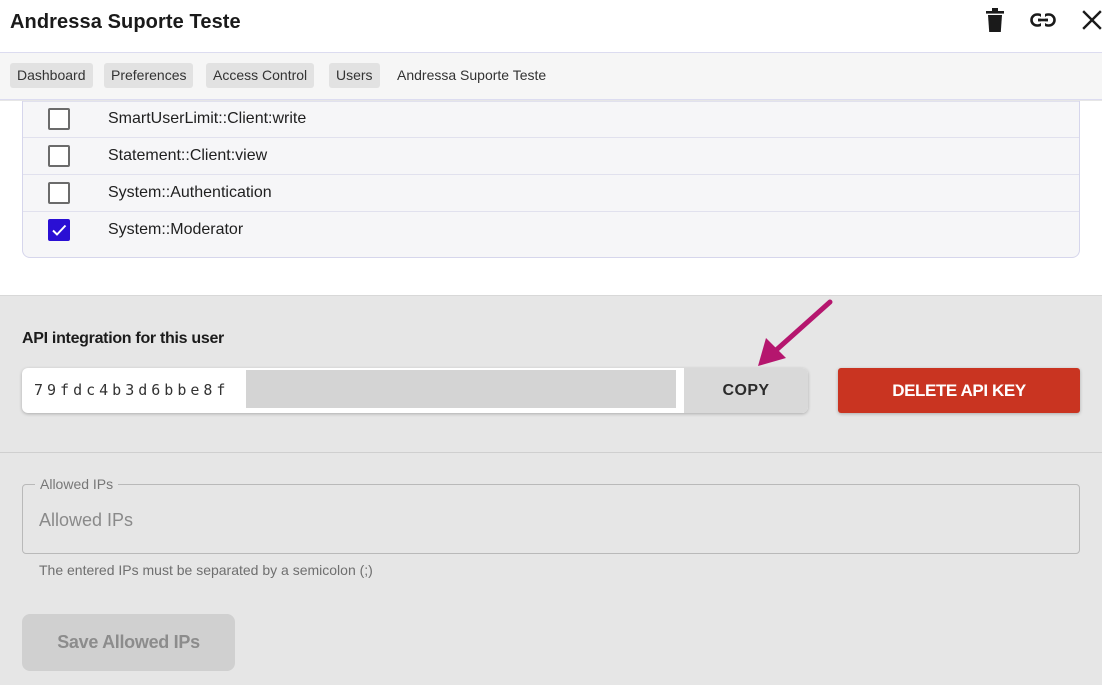  Describe the element at coordinates (959, 390) in the screenshot. I see `delete-api-key-button: DELETE API KEY` at that location.